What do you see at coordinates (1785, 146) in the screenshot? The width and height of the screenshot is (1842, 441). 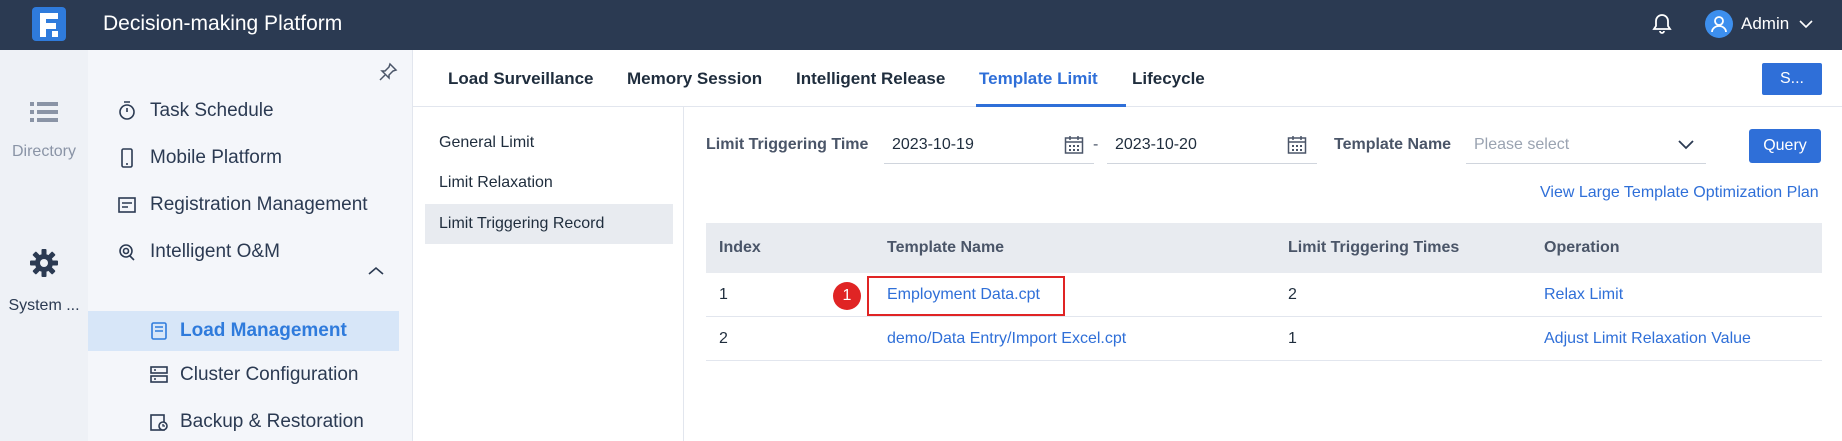 I see `query-button: Query` at bounding box center [1785, 146].